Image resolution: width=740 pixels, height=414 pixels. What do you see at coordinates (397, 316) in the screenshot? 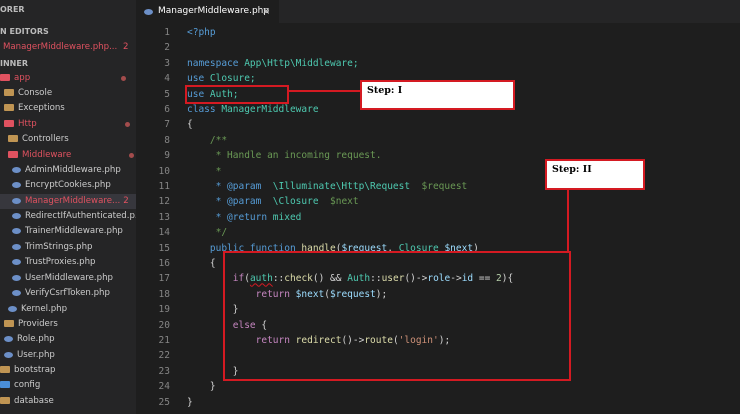
I see `annotation-box-if-block` at bounding box center [397, 316].